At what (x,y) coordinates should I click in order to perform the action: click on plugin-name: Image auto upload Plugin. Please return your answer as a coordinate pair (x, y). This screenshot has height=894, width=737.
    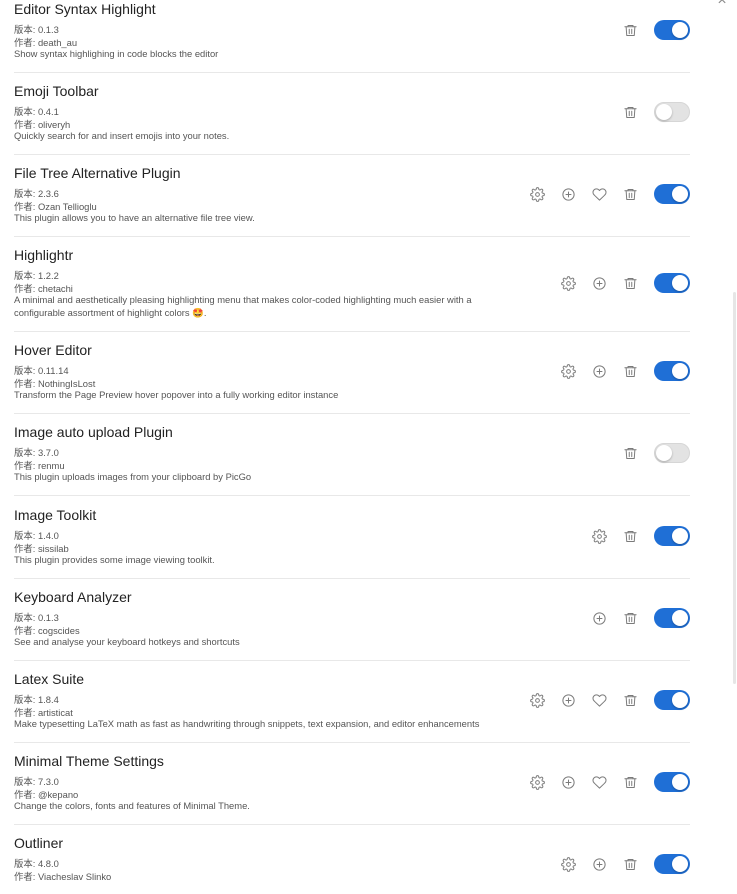
    Looking at the image, I should click on (93, 432).